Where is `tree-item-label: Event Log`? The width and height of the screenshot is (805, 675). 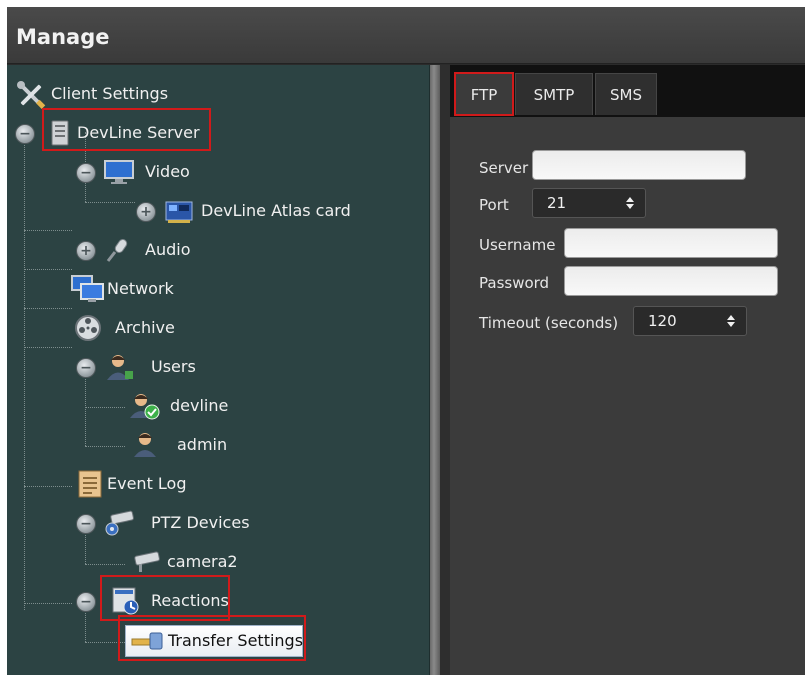
tree-item-label: Event Log is located at coordinates (147, 483).